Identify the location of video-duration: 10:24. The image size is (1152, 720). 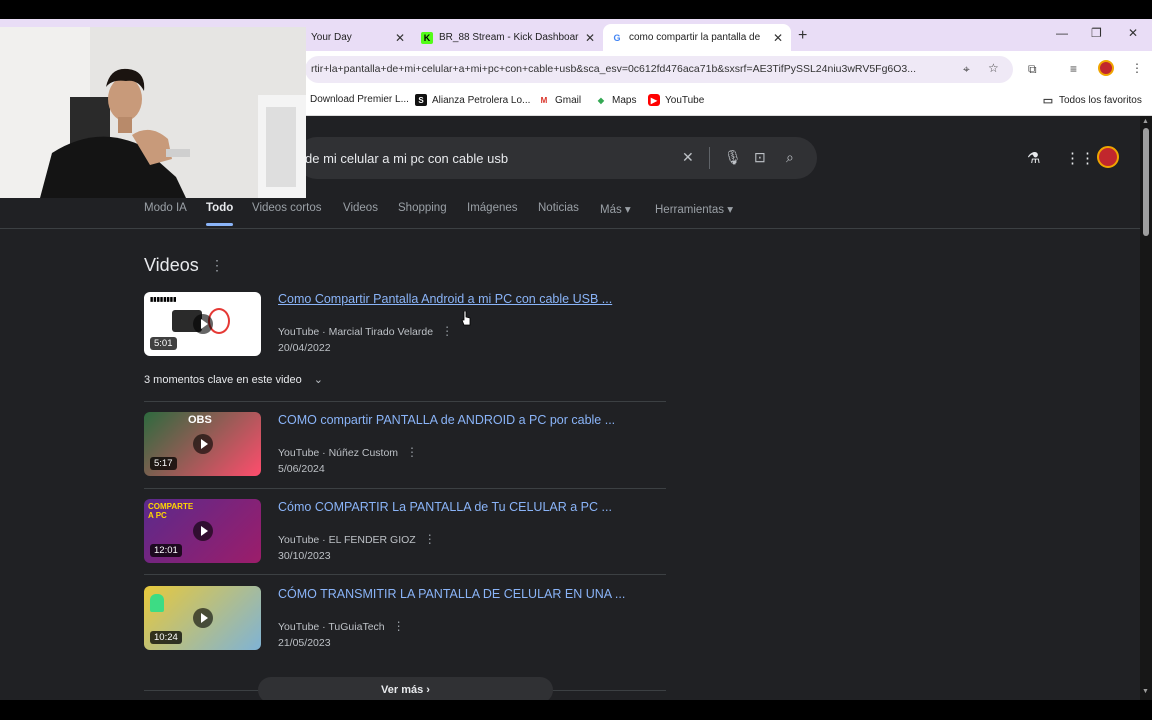
(166, 637).